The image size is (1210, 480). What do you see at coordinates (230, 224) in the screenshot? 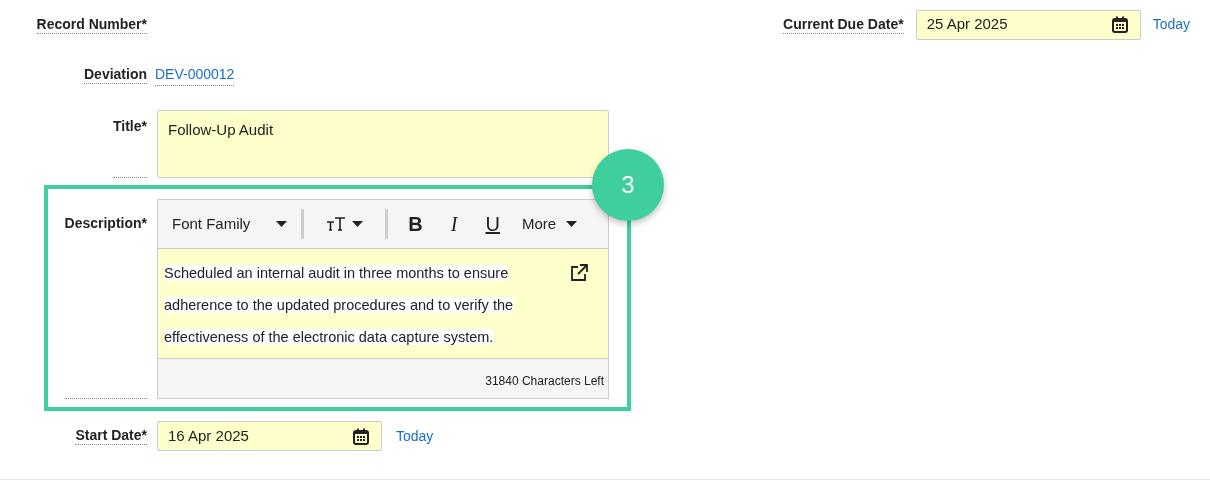
I see `dropdown-button: Font Family` at bounding box center [230, 224].